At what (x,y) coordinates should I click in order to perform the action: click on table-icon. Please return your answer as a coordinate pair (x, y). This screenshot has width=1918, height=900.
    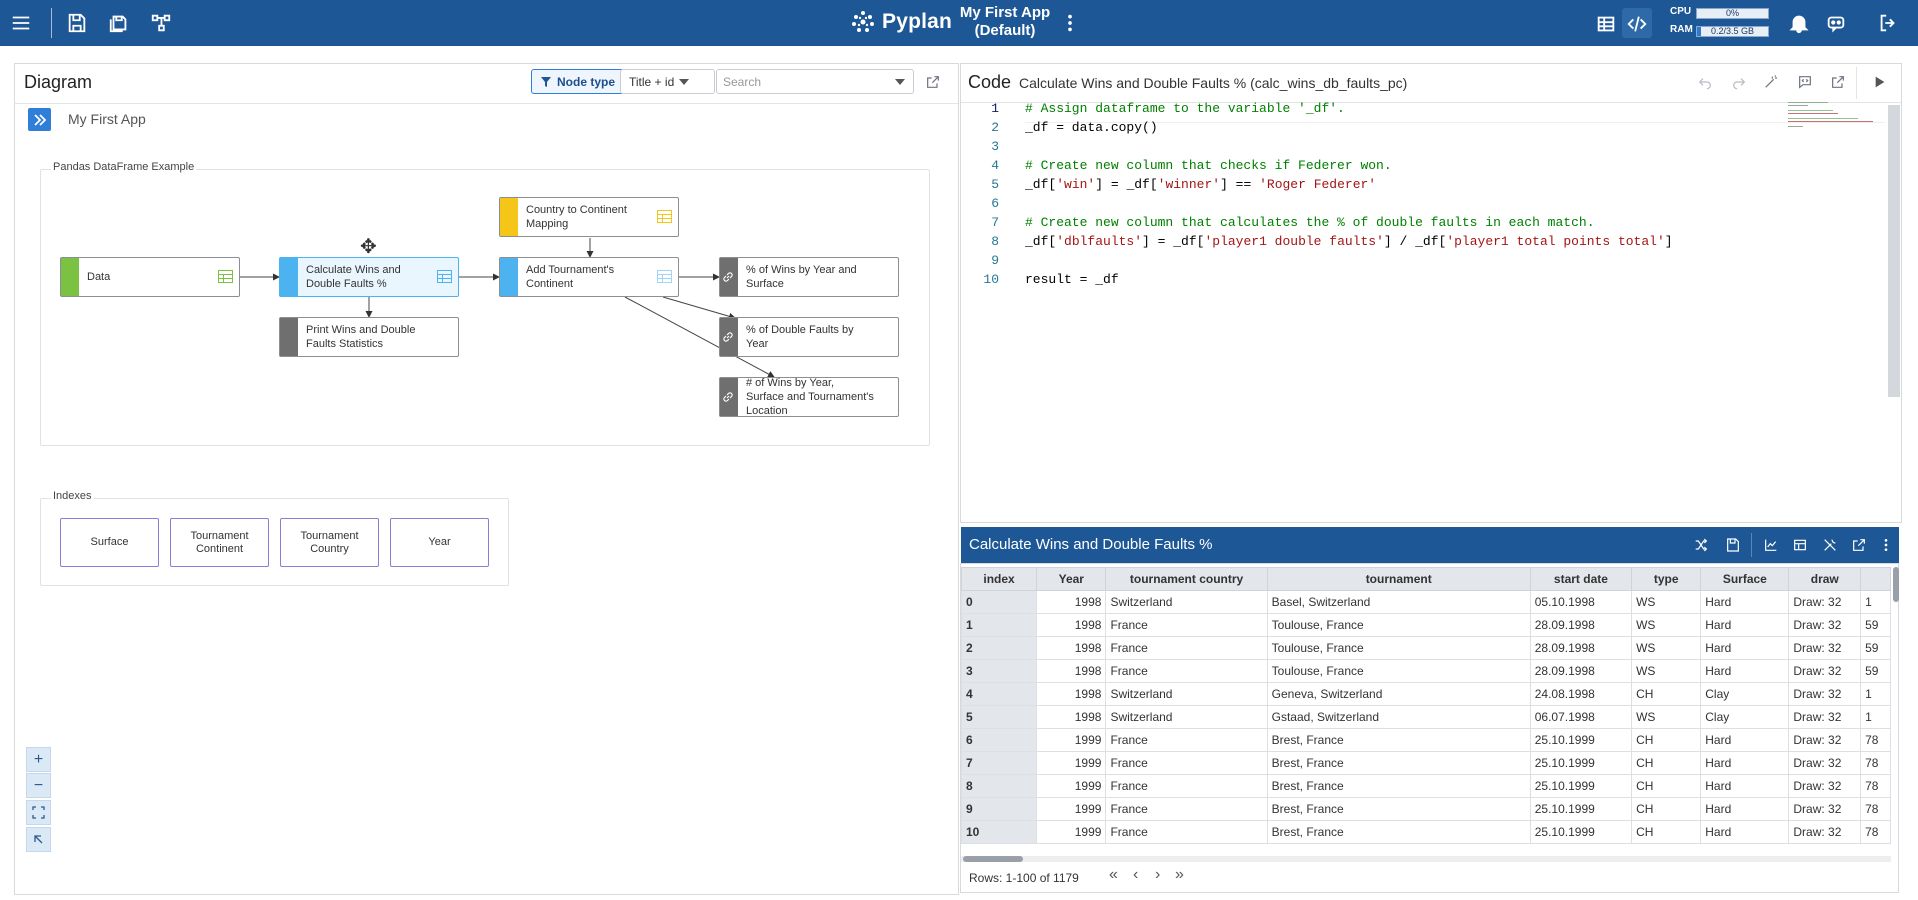
    Looking at the image, I should click on (444, 276).